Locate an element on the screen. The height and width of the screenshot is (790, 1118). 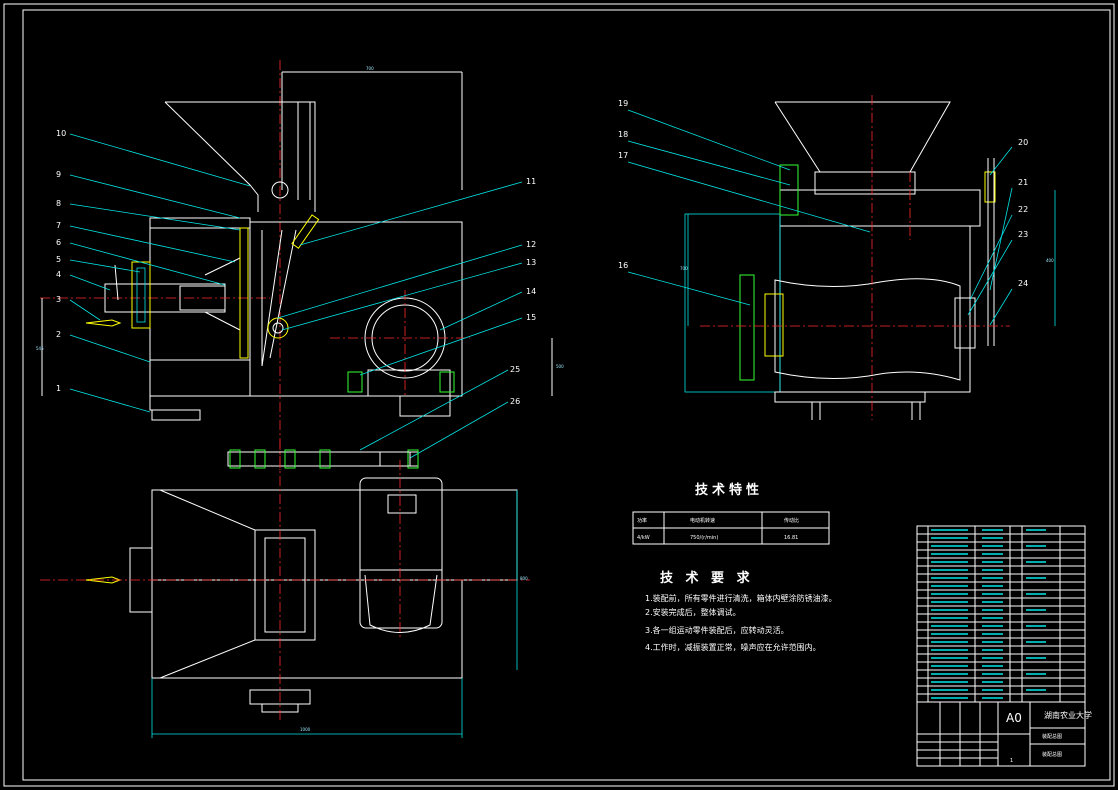
part-number: 5 is located at coordinates (58, 259).